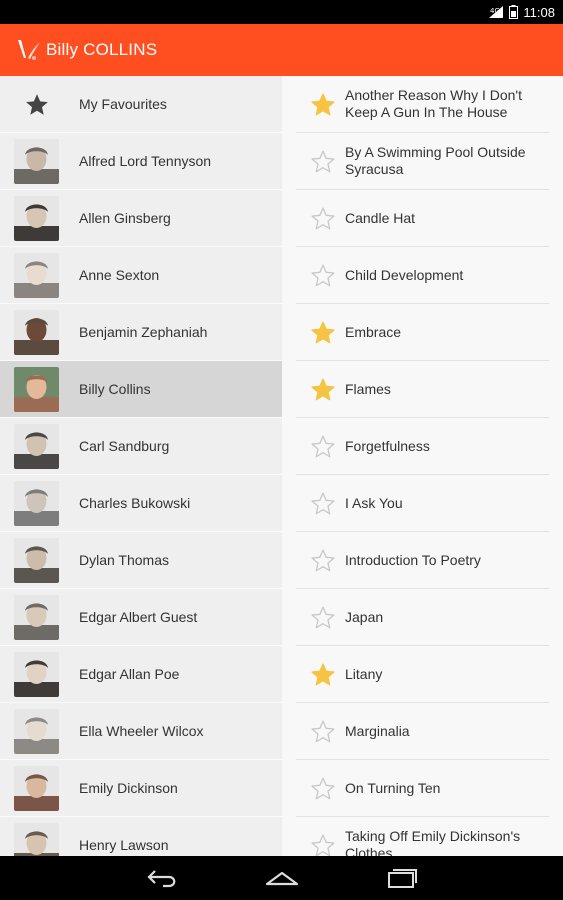 The width and height of the screenshot is (563, 900). Describe the element at coordinates (422, 218) in the screenshot. I see `poem-item: Candle Hat` at that location.